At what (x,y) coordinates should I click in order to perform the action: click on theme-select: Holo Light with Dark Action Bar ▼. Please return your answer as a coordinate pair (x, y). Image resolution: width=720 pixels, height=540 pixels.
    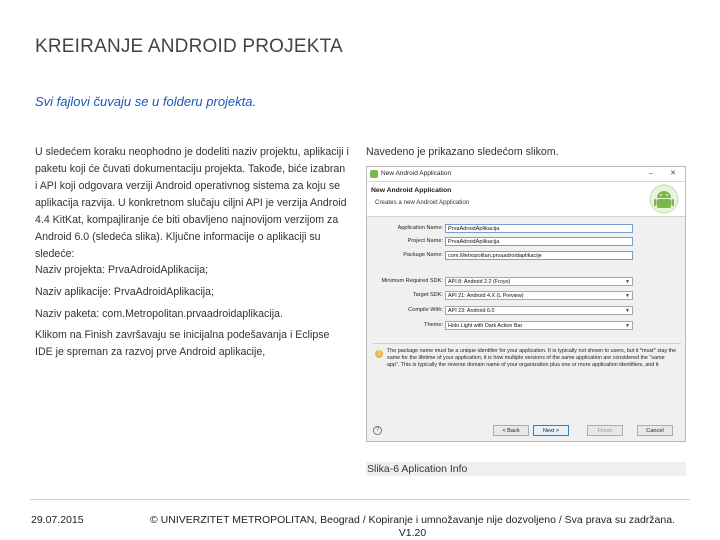
    Looking at the image, I should click on (539, 325).